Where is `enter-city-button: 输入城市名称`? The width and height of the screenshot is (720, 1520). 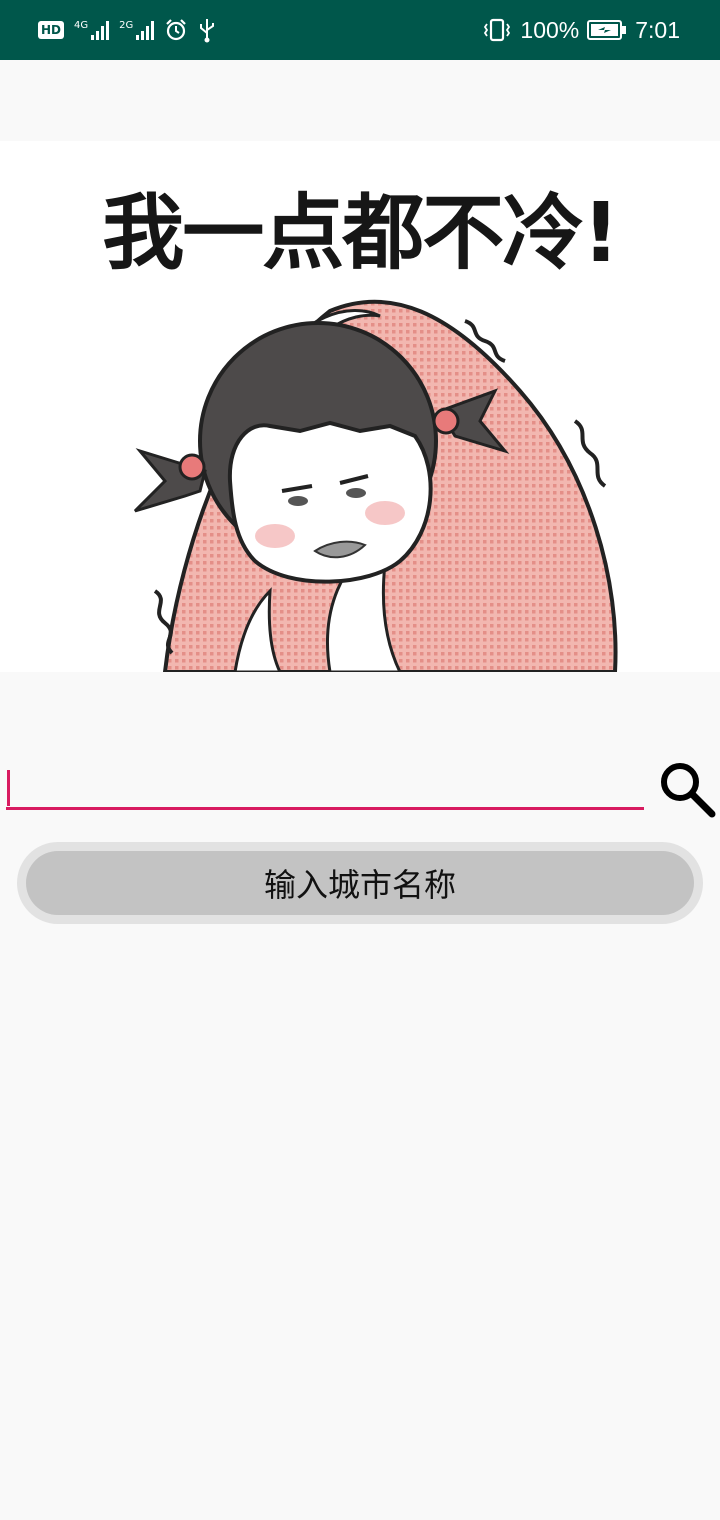 enter-city-button: 输入城市名称 is located at coordinates (360, 883).